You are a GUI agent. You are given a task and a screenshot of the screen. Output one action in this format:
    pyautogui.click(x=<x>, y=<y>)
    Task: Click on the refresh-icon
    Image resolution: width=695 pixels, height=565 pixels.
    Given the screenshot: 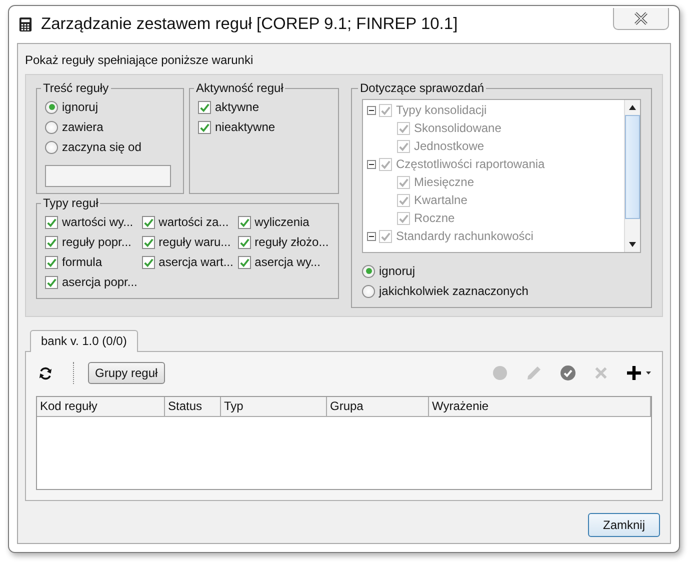 What is the action you would take?
    pyautogui.click(x=45, y=373)
    